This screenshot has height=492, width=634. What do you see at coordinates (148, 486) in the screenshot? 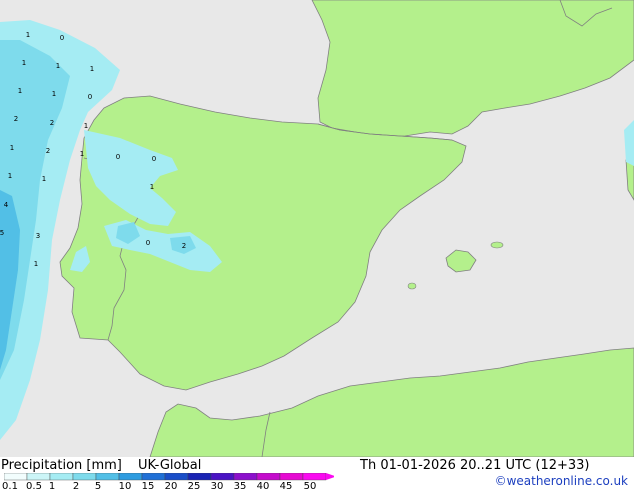
I see `scale-tick-label: 15` at bounding box center [148, 486].